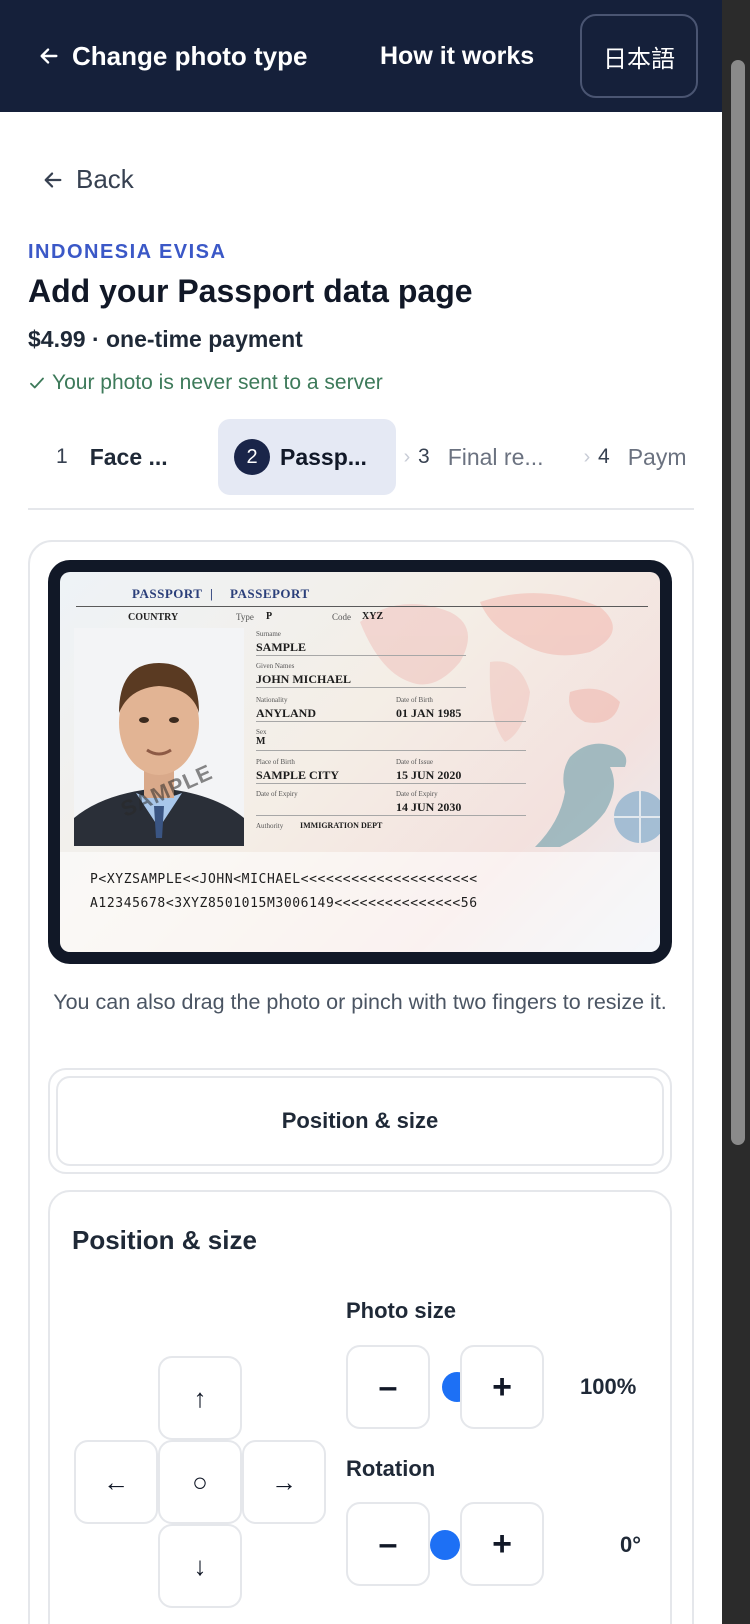 The width and height of the screenshot is (750, 1624). Describe the element at coordinates (261, 741) in the screenshot. I see `sex-value: M` at that location.